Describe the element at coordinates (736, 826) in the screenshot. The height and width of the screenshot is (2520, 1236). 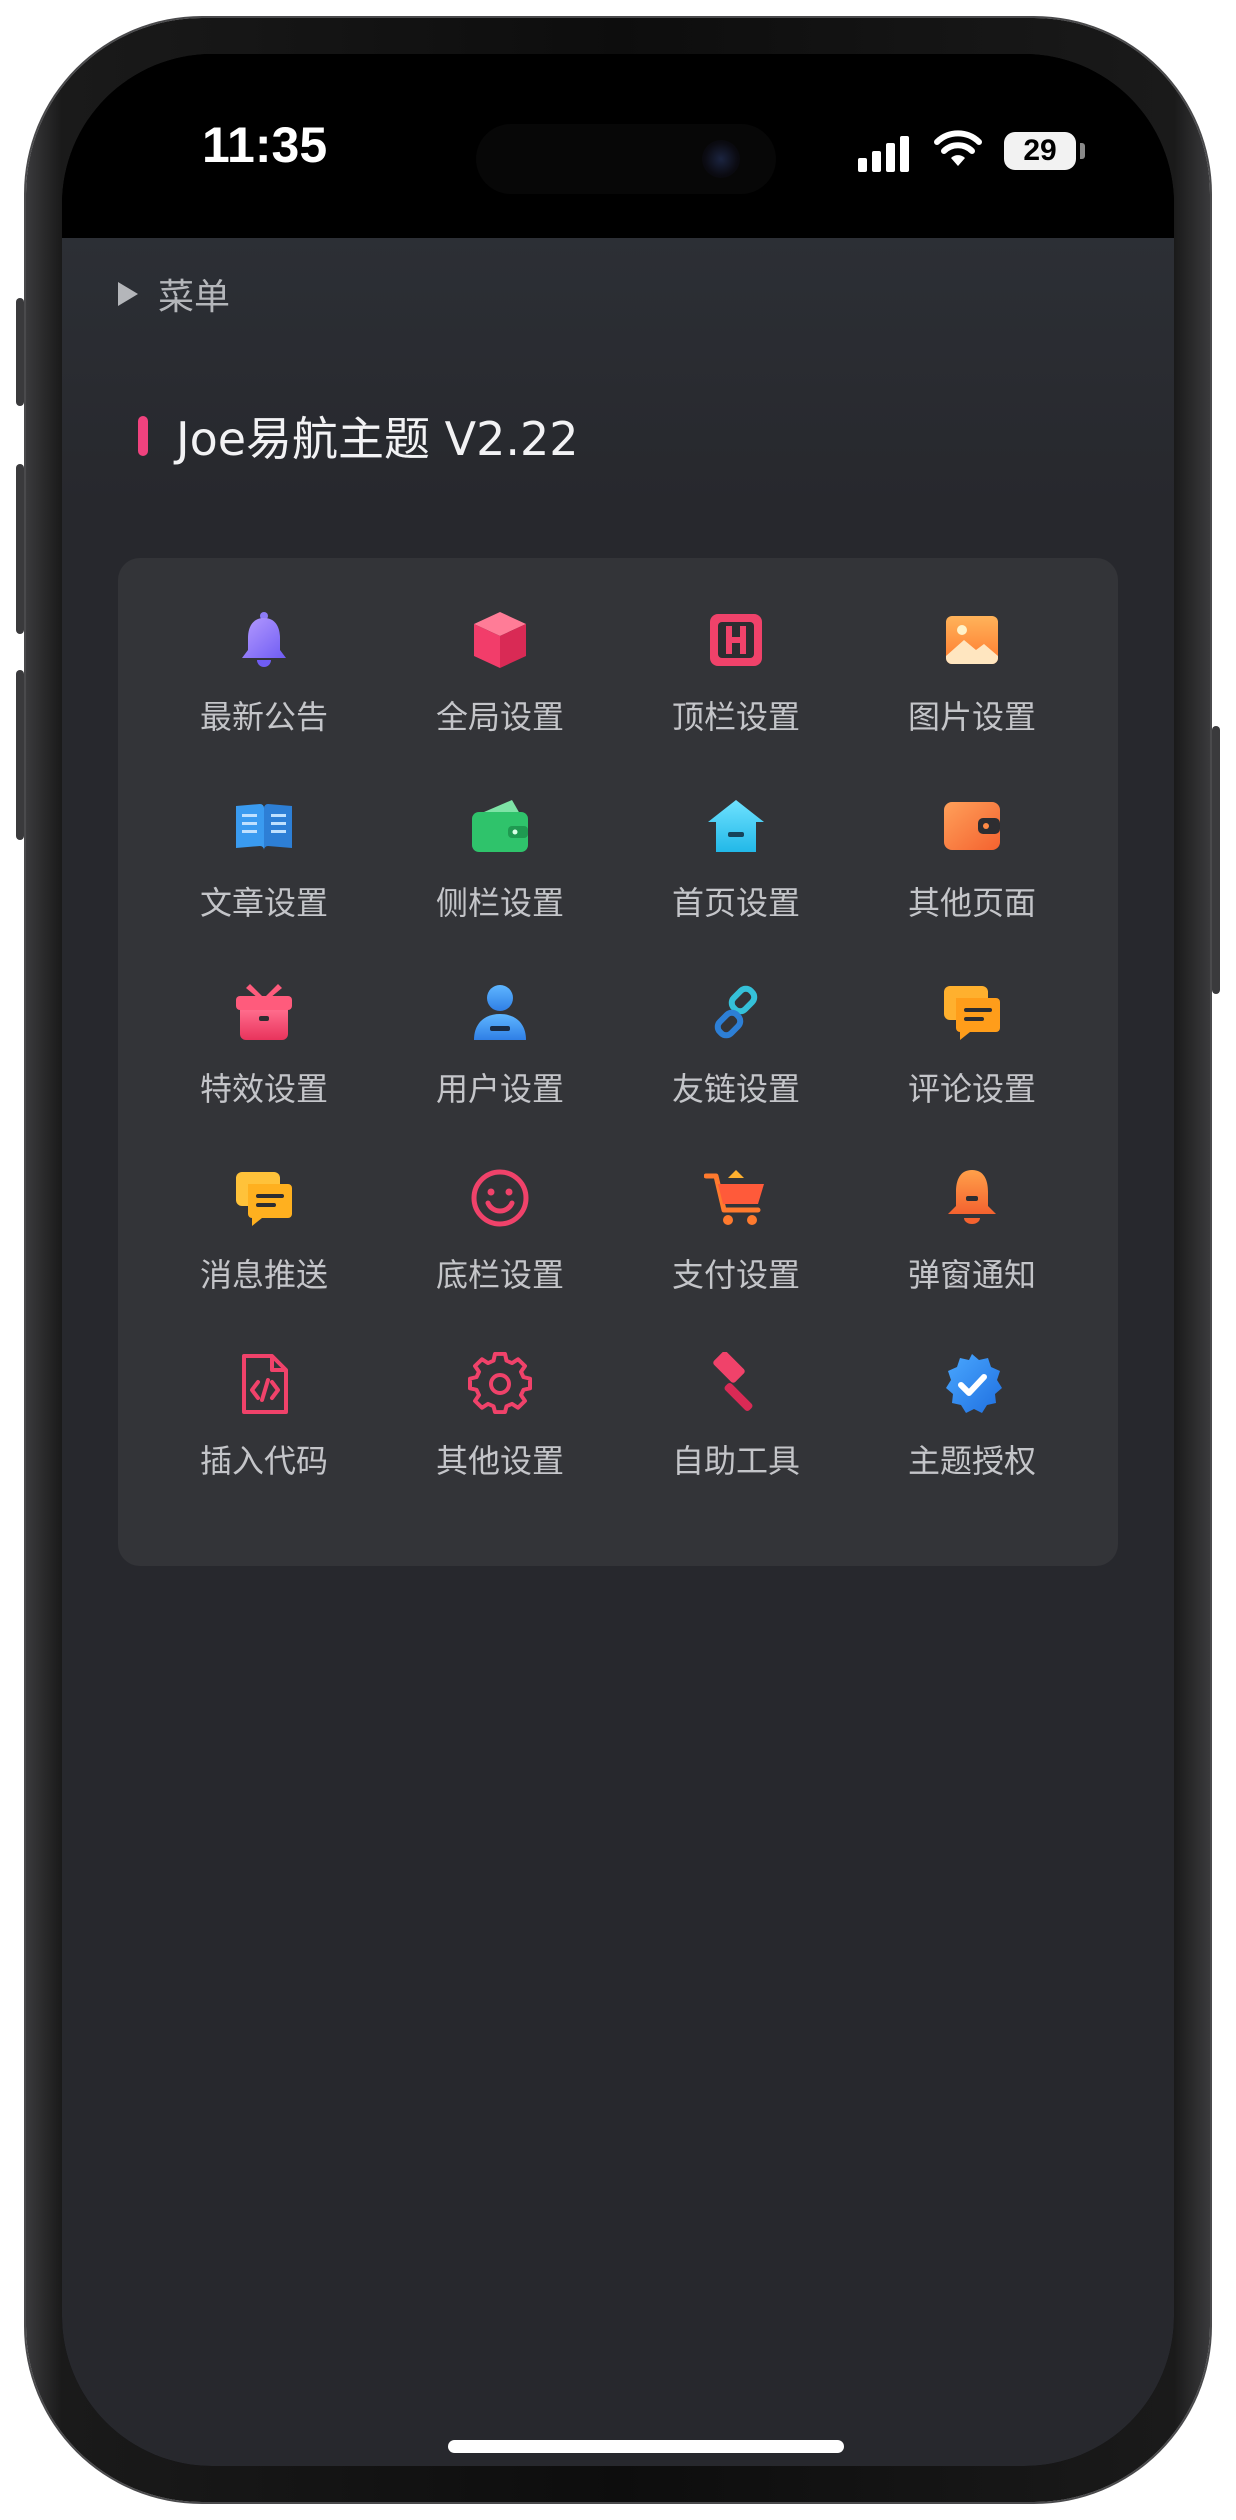
I see `home-icon` at that location.